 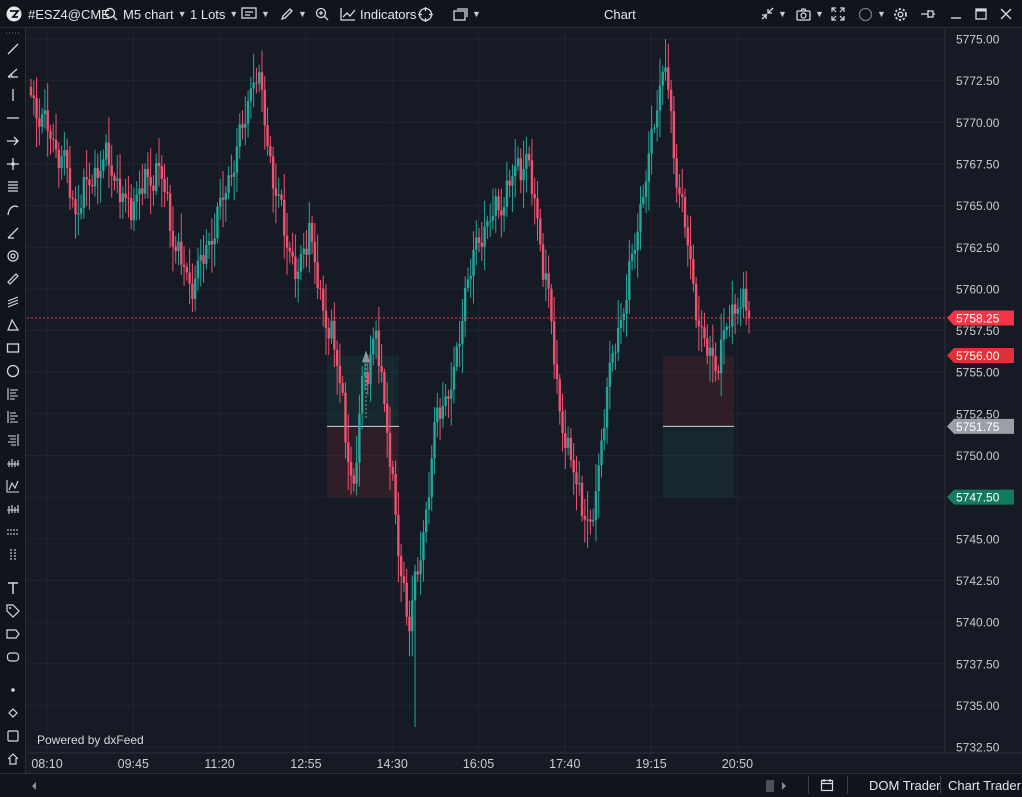 What do you see at coordinates (784, 786) in the screenshot?
I see `scroll-right-arrow-icon` at bounding box center [784, 786].